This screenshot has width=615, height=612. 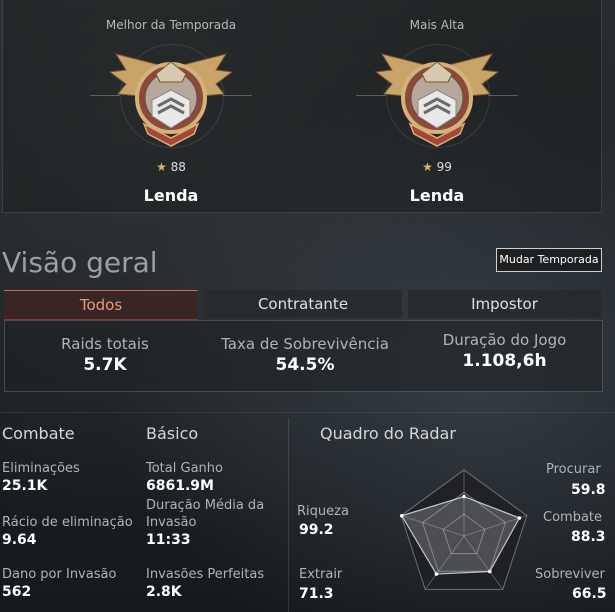 I want to click on stat-label: Dano por Invasão, so click(x=59, y=574).